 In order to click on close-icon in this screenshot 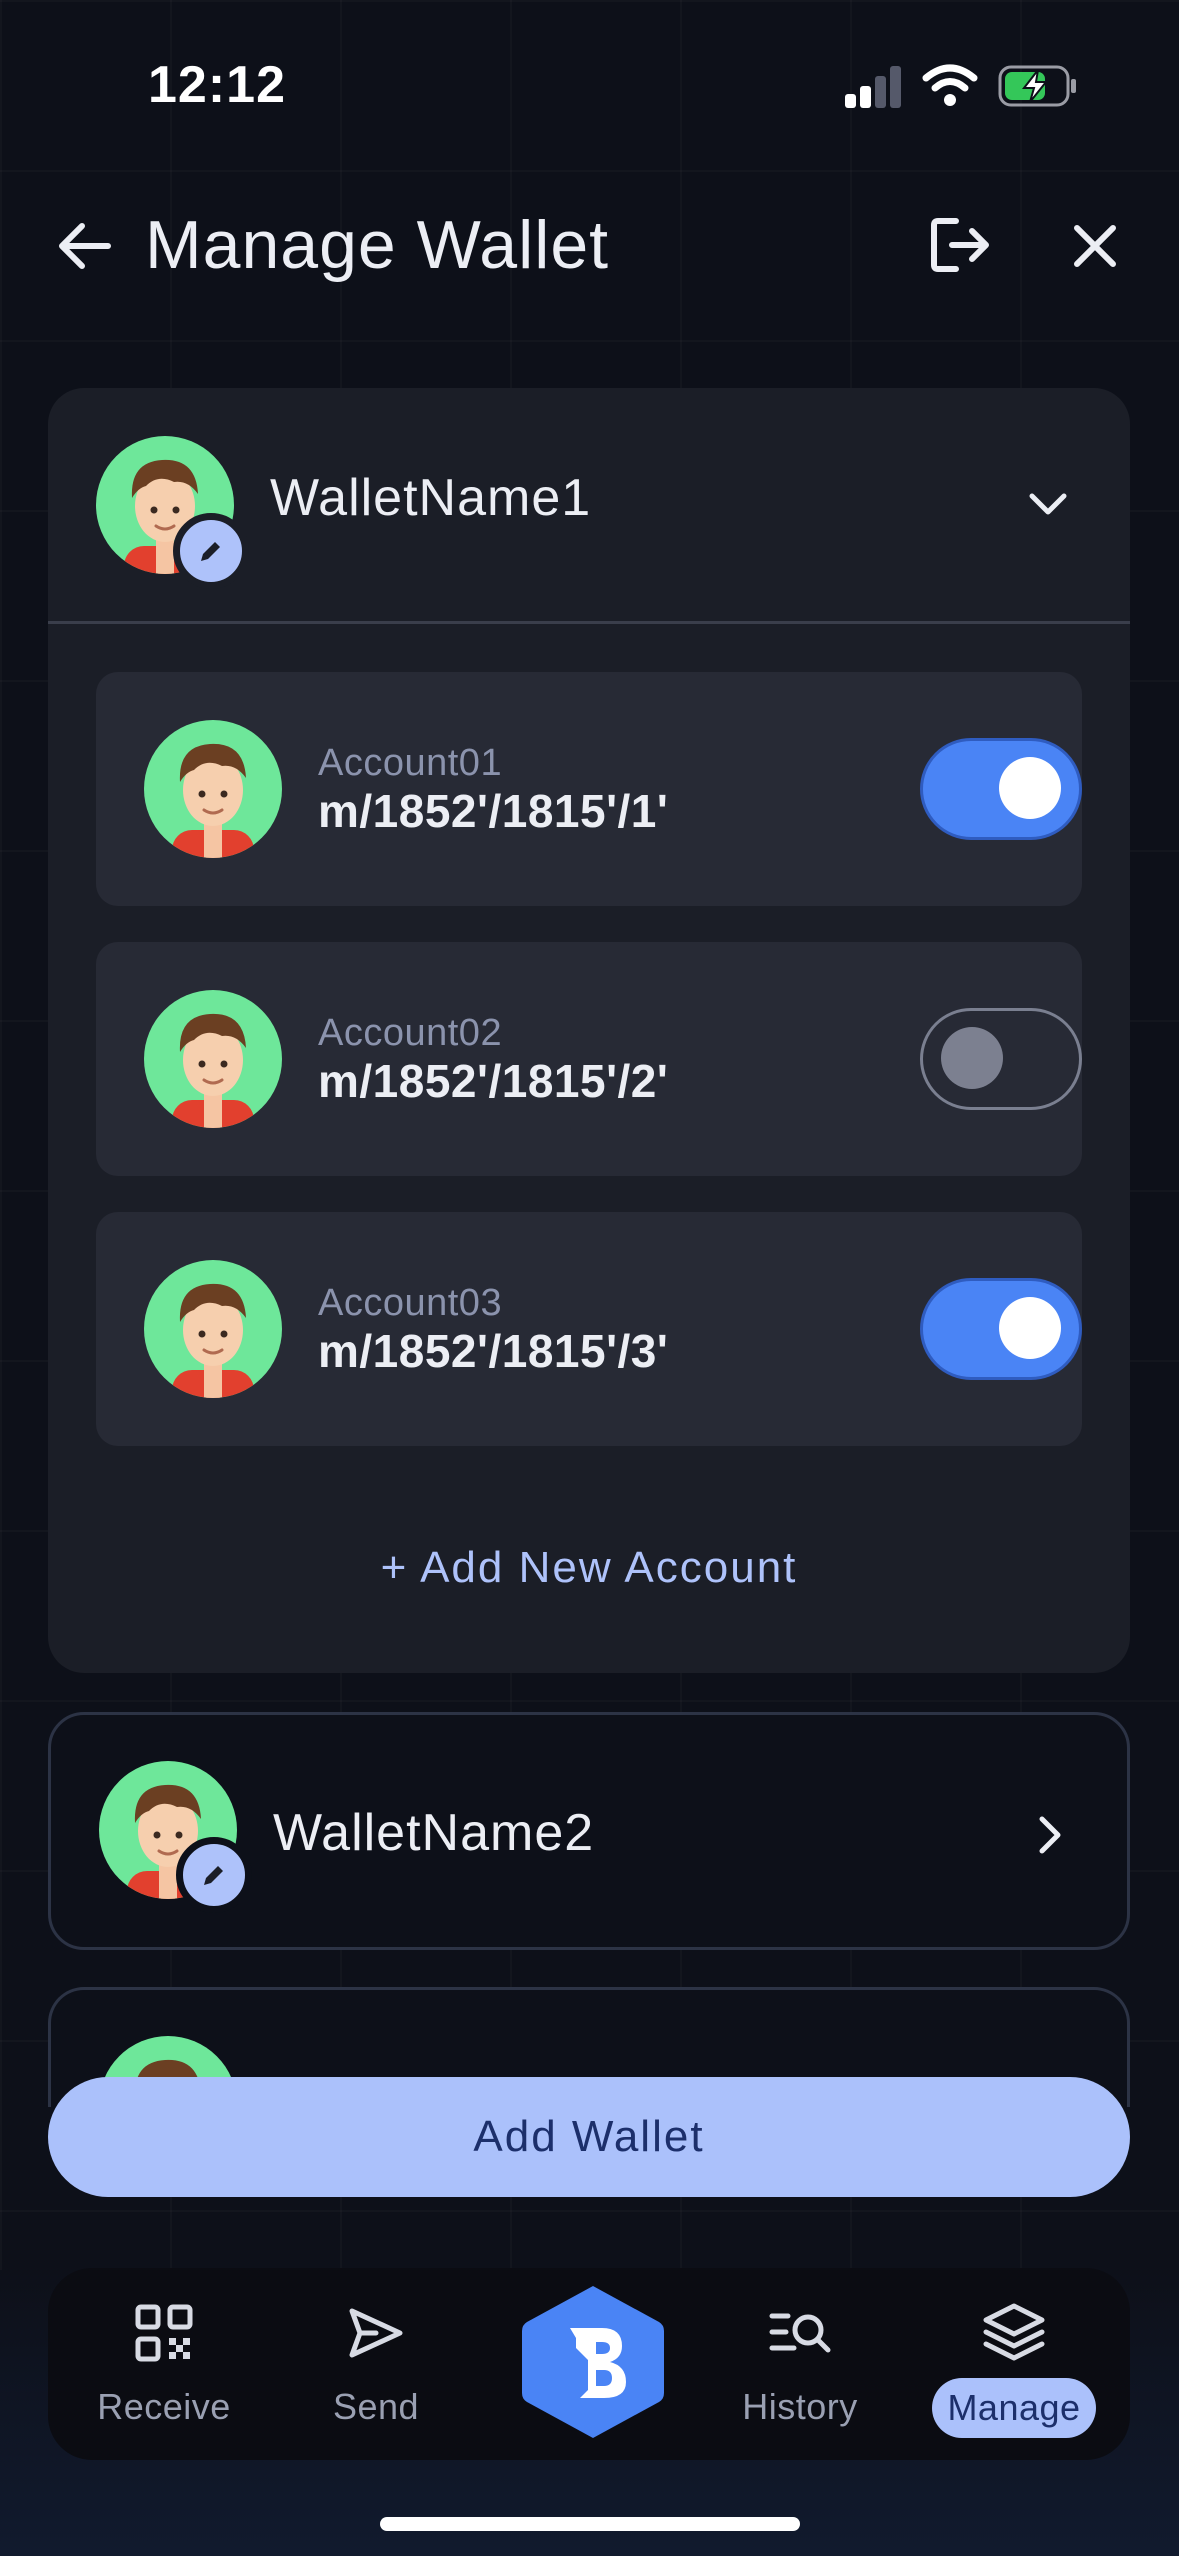, I will do `click(1095, 246)`.